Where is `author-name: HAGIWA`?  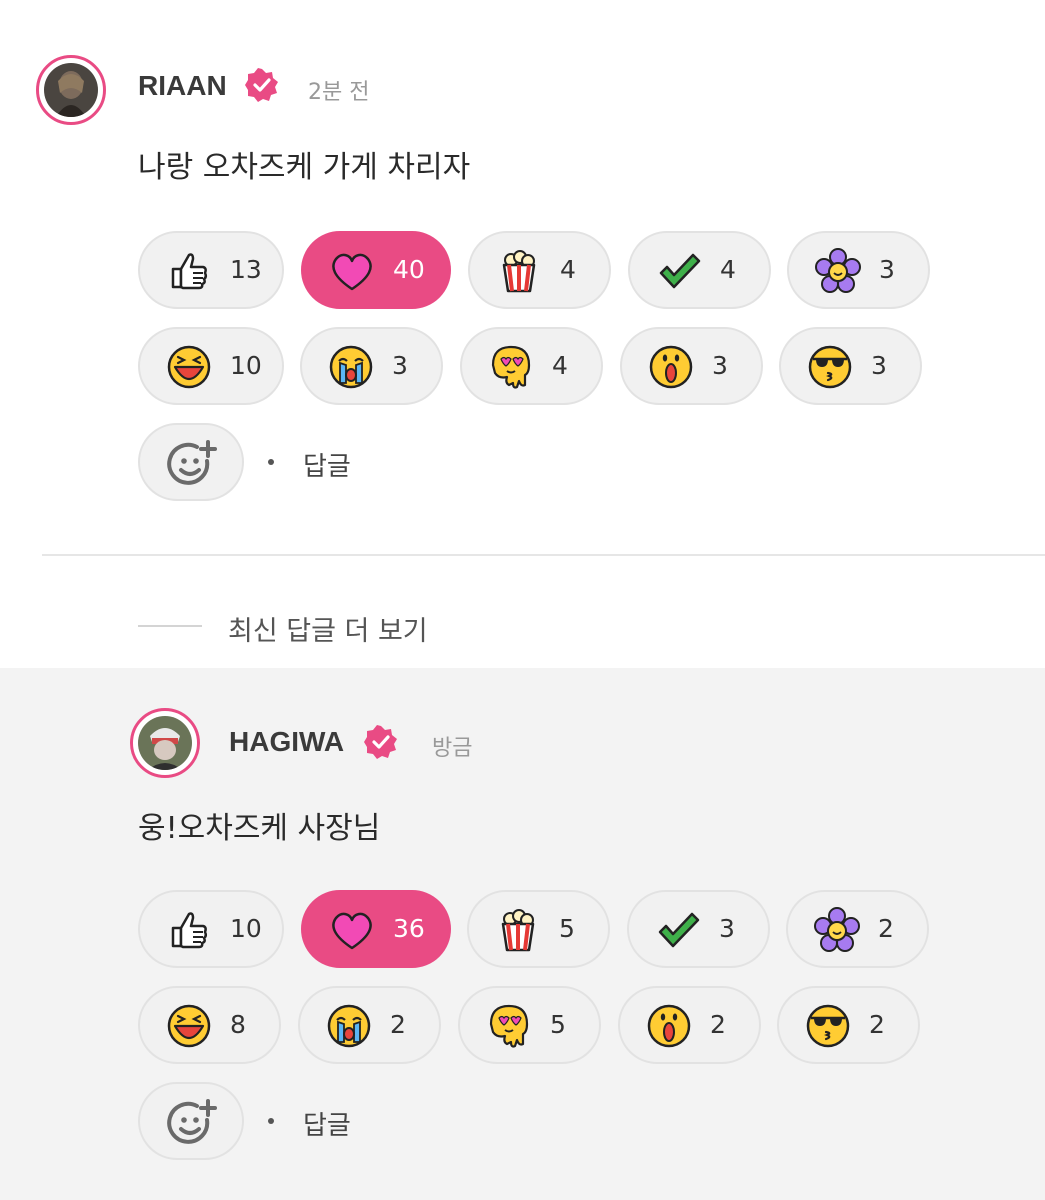 author-name: HAGIWA is located at coordinates (286, 742).